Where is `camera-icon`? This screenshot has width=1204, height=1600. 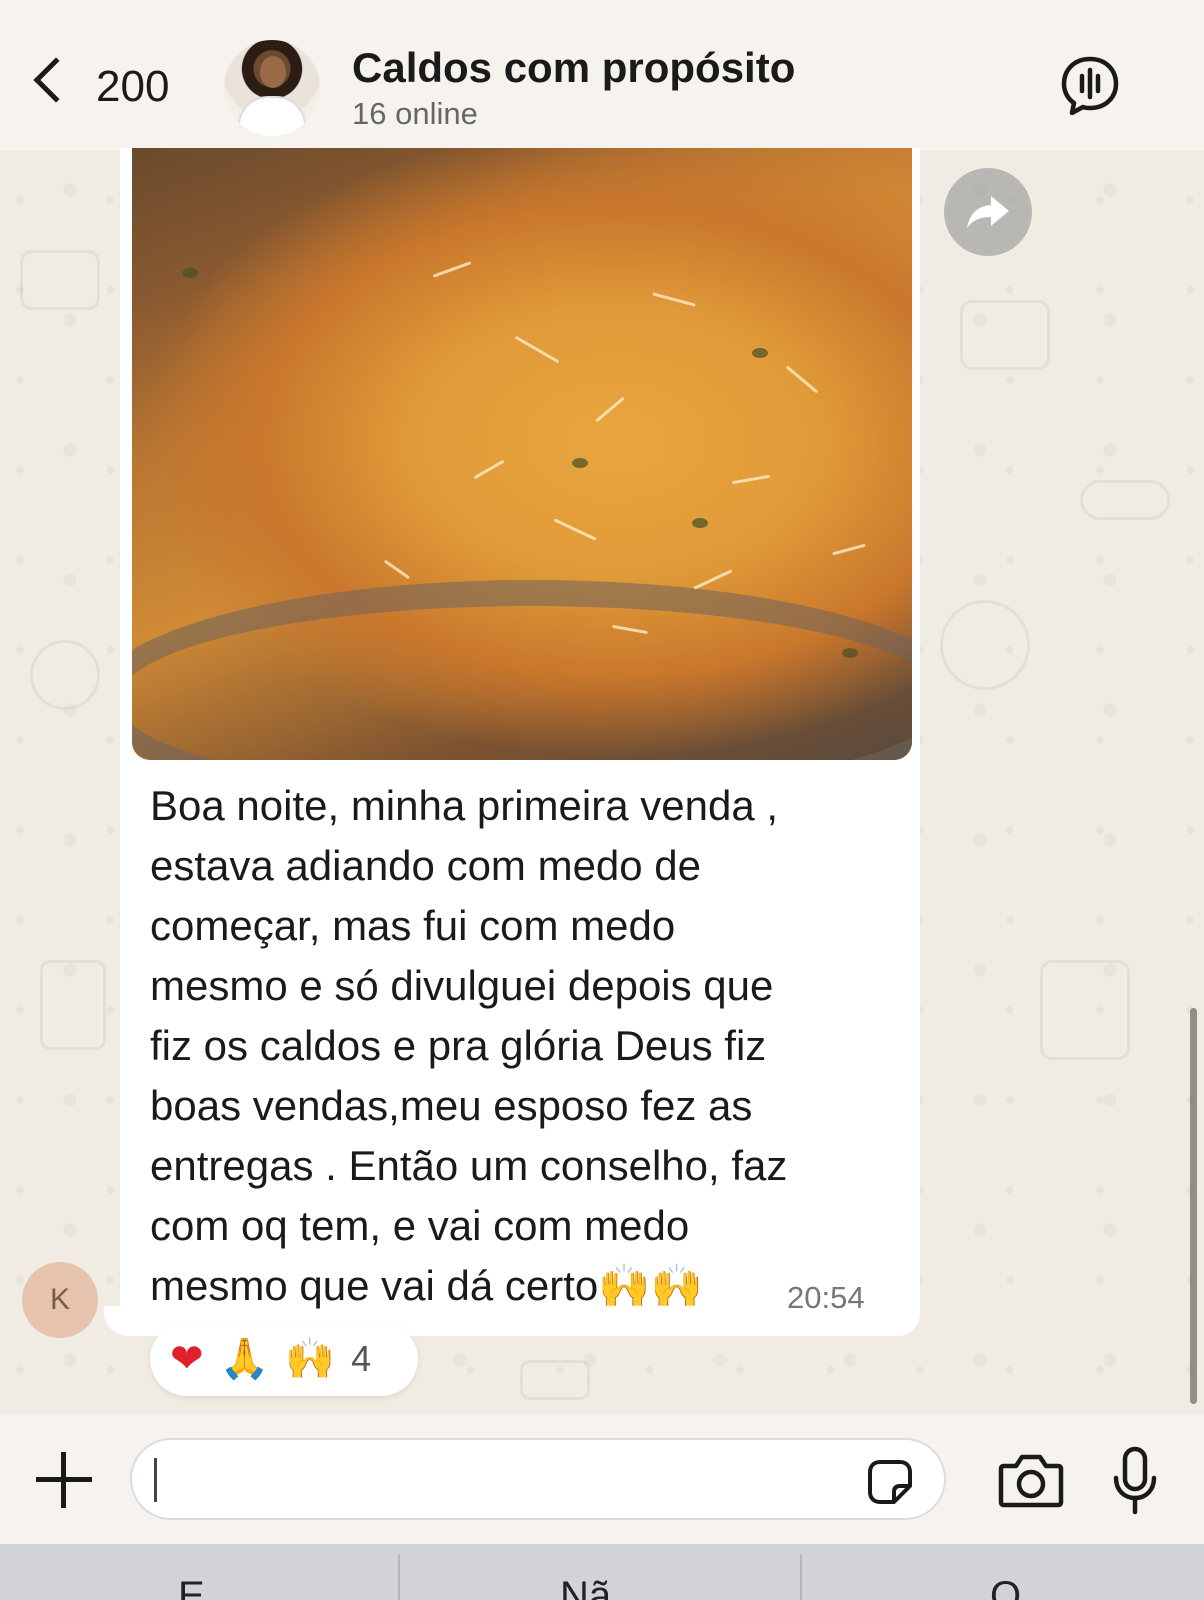 camera-icon is located at coordinates (1031, 1480).